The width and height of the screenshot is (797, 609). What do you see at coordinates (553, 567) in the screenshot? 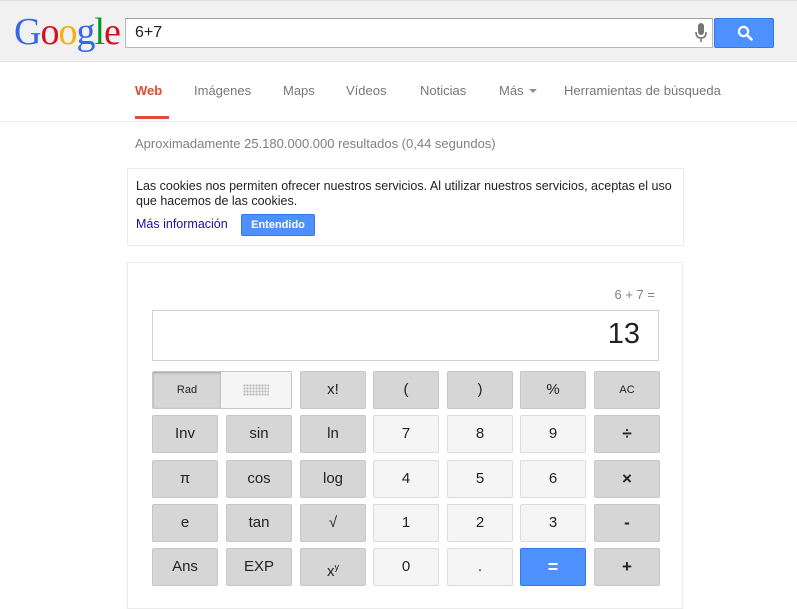
I see `key-equals: =` at bounding box center [553, 567].